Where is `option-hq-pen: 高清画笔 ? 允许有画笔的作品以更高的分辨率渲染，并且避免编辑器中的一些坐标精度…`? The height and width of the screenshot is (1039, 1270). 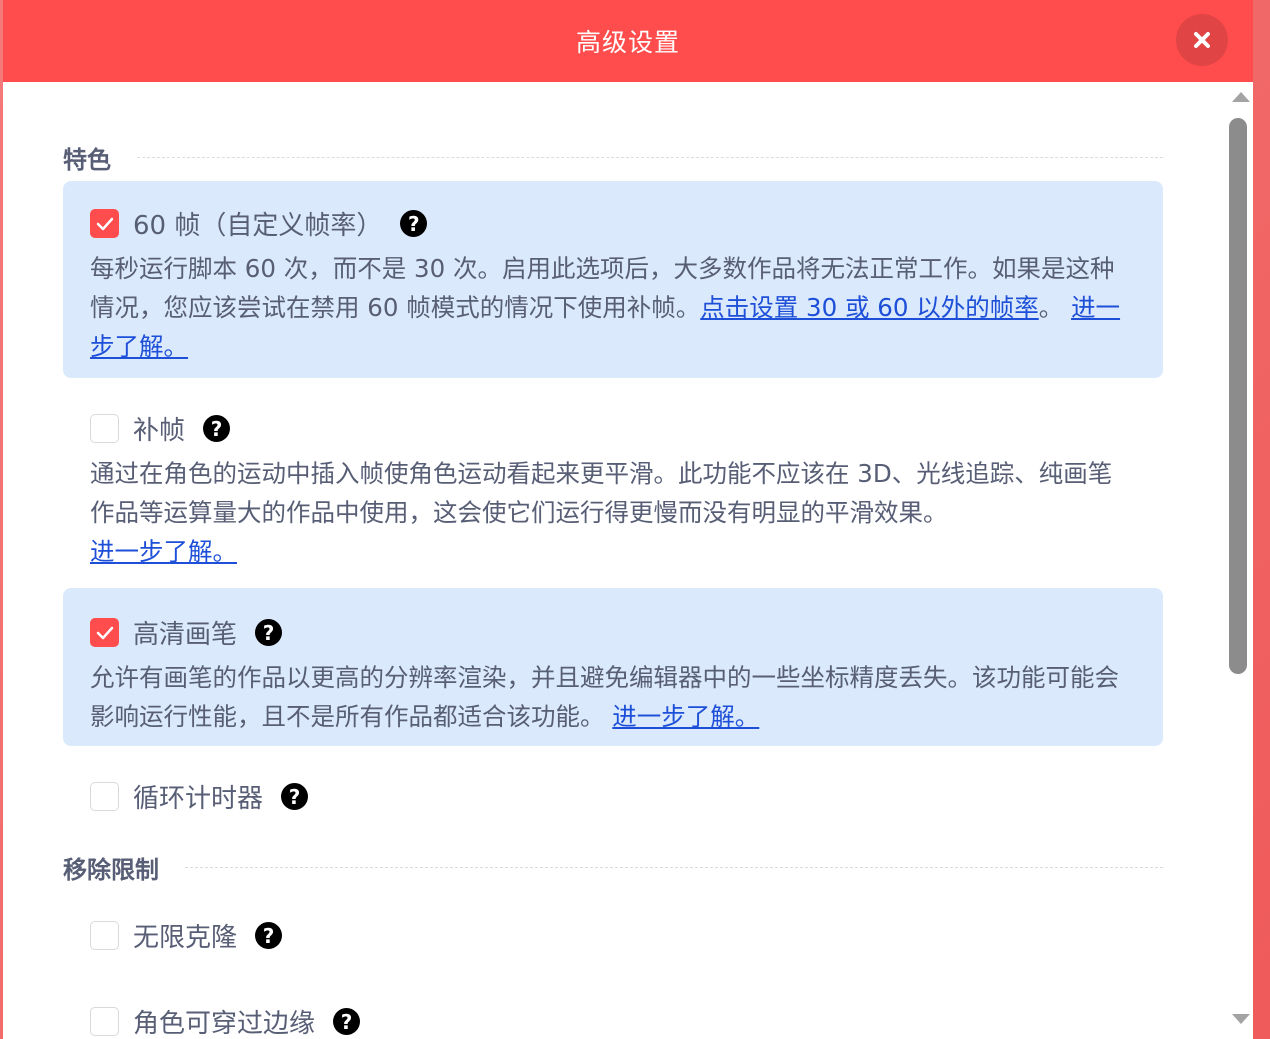 option-hq-pen: 高清画笔 ? 允许有画笔的作品以更高的分辨率渲染，并且避免编辑器中的一些坐标精度… is located at coordinates (613, 667).